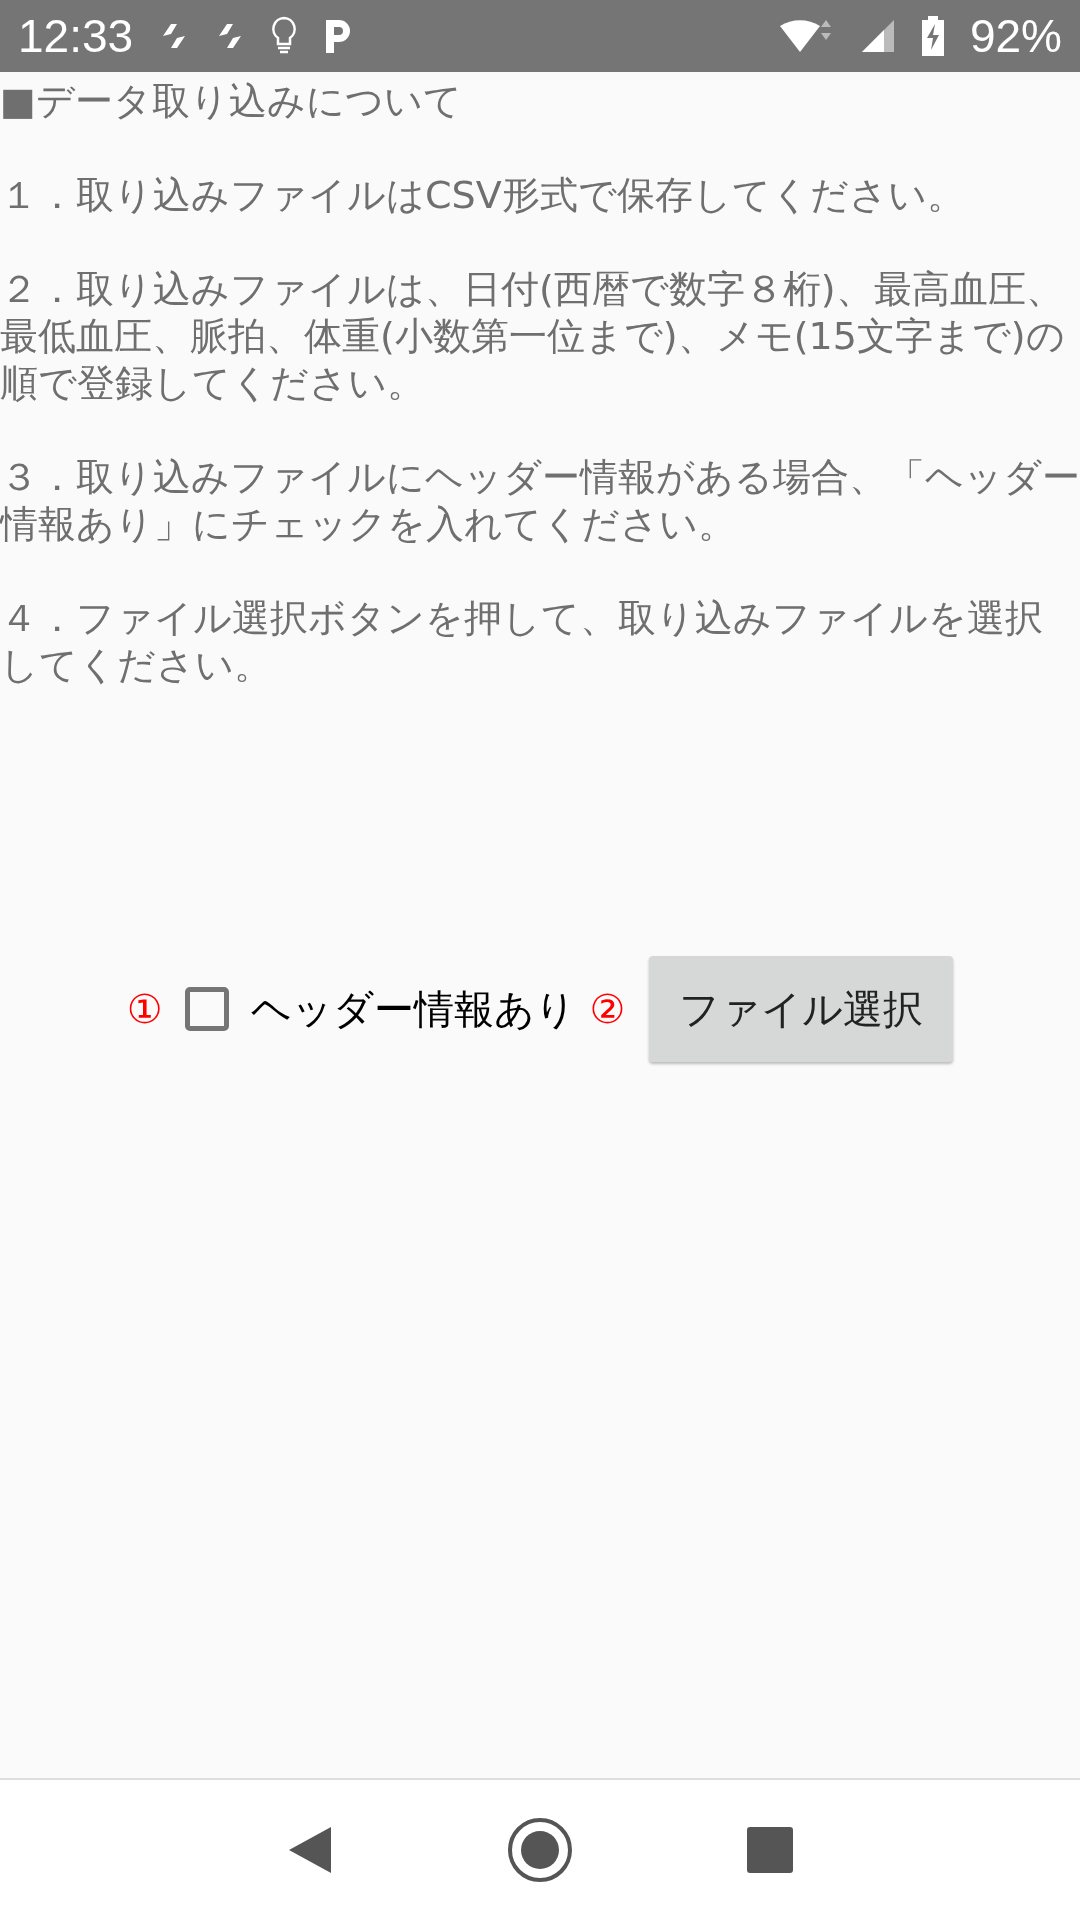 The width and height of the screenshot is (1080, 1920). Describe the element at coordinates (932, 36) in the screenshot. I see `battery-charging-icon` at that location.